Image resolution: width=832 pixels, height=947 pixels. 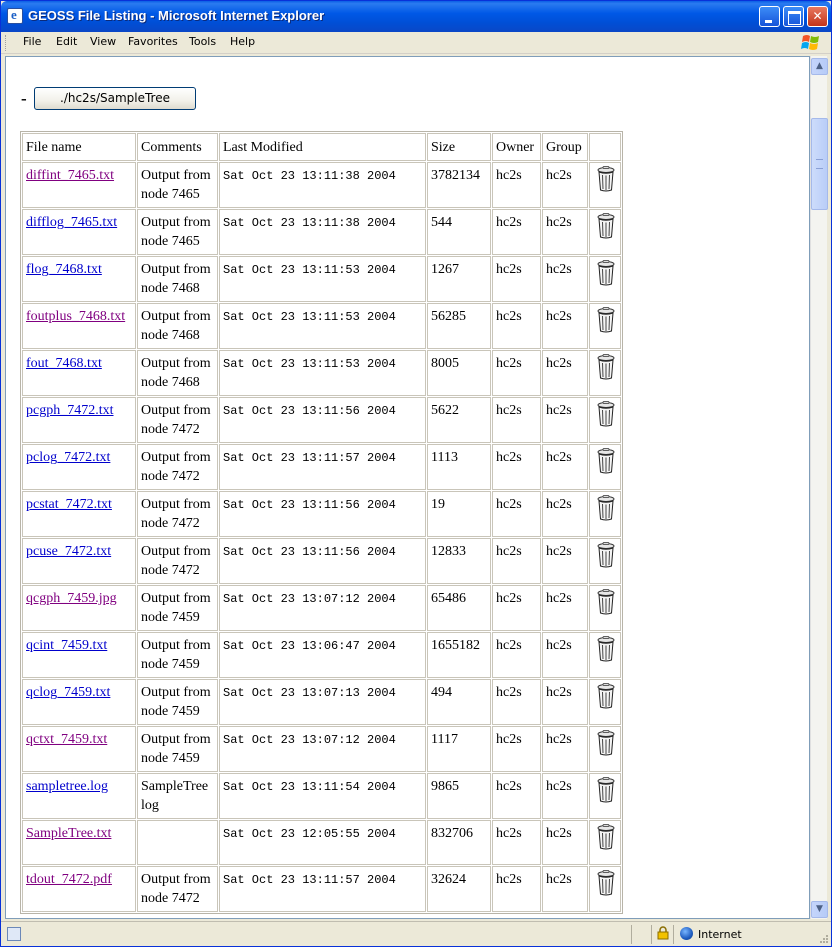 I want to click on header-owner: Owner, so click(x=516, y=147).